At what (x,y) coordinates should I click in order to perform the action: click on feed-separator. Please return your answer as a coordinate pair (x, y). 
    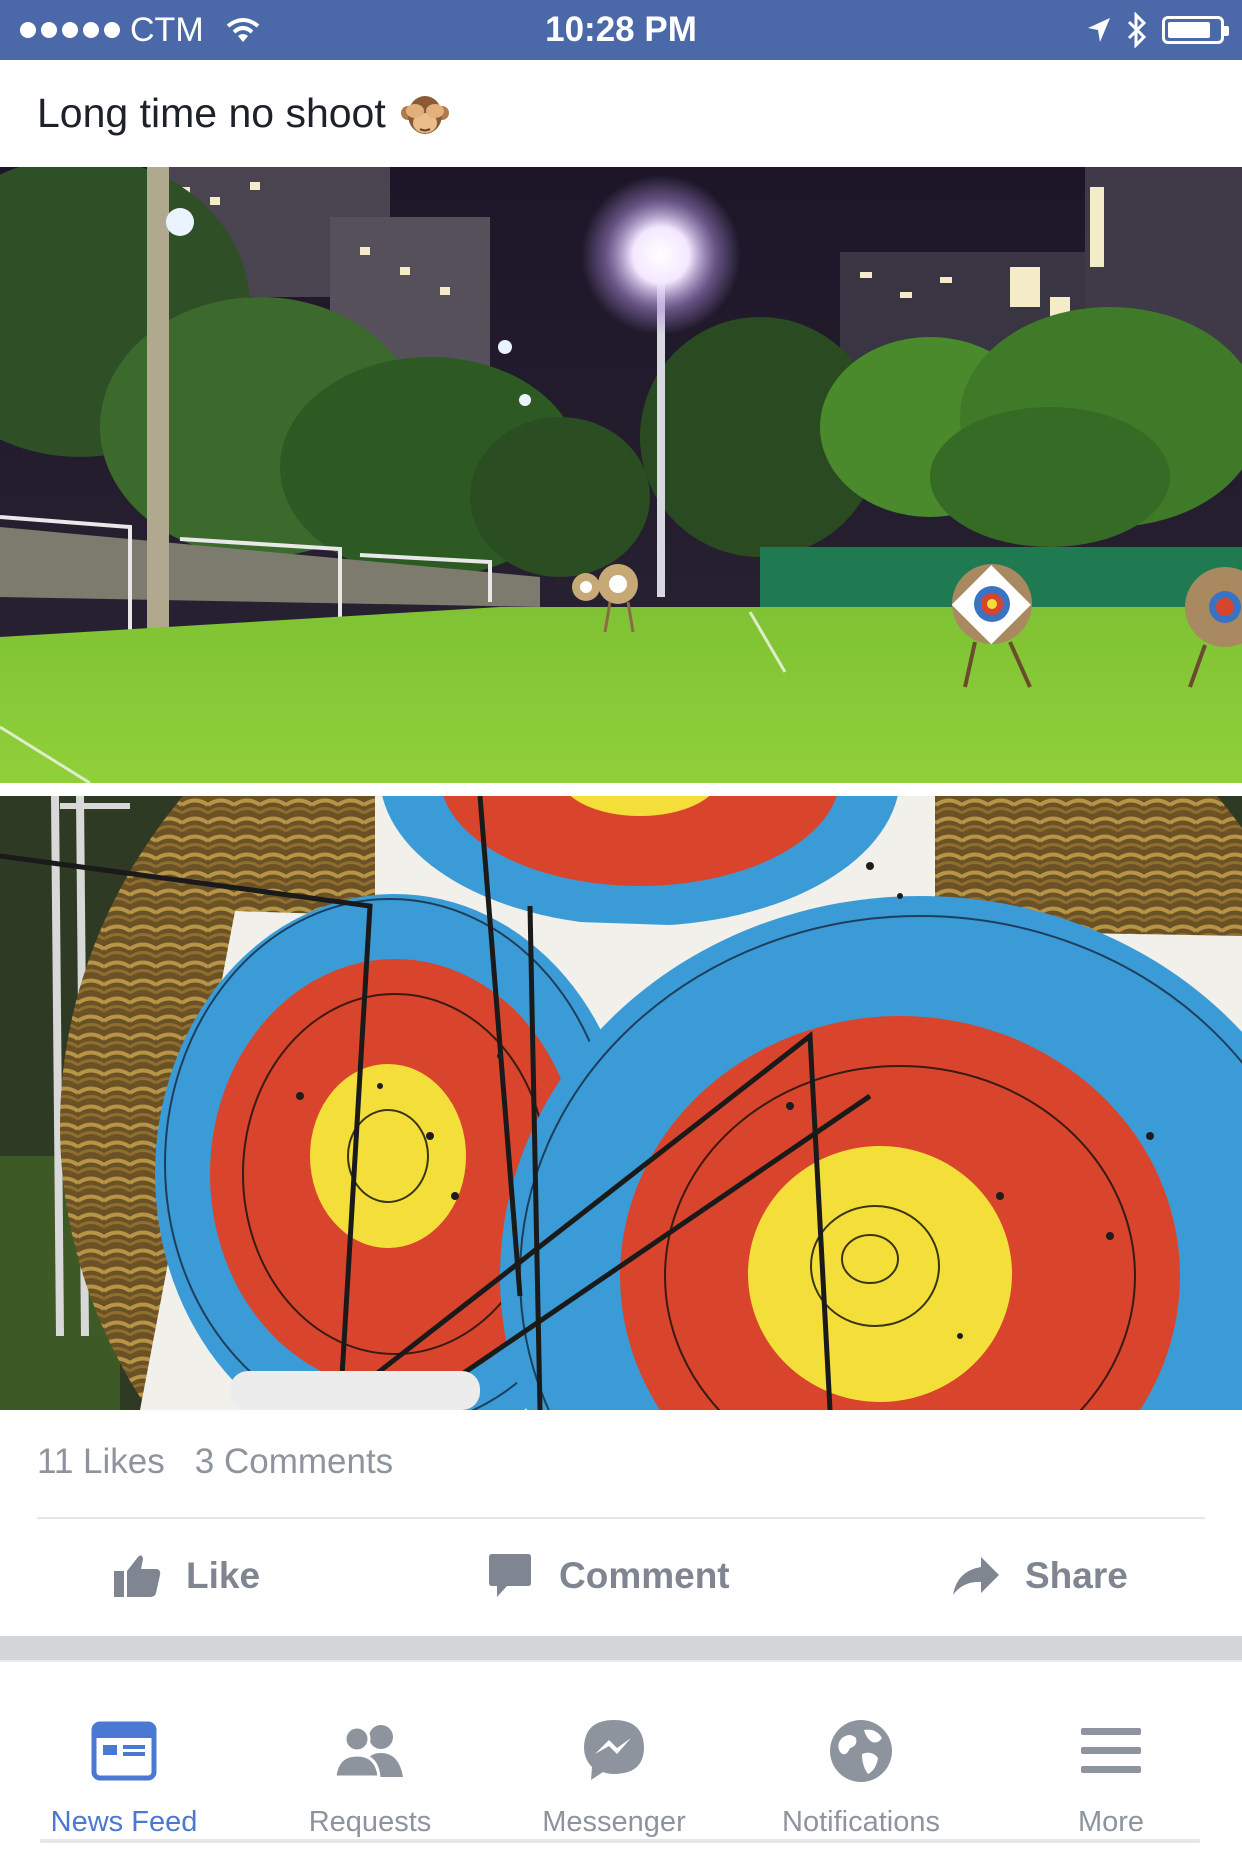
    Looking at the image, I should click on (621, 1648).